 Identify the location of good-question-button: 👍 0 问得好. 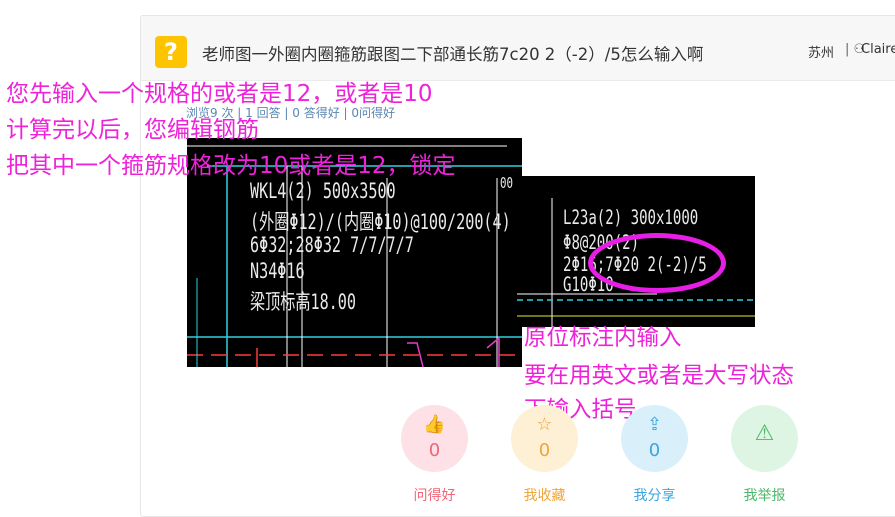
(434, 454).